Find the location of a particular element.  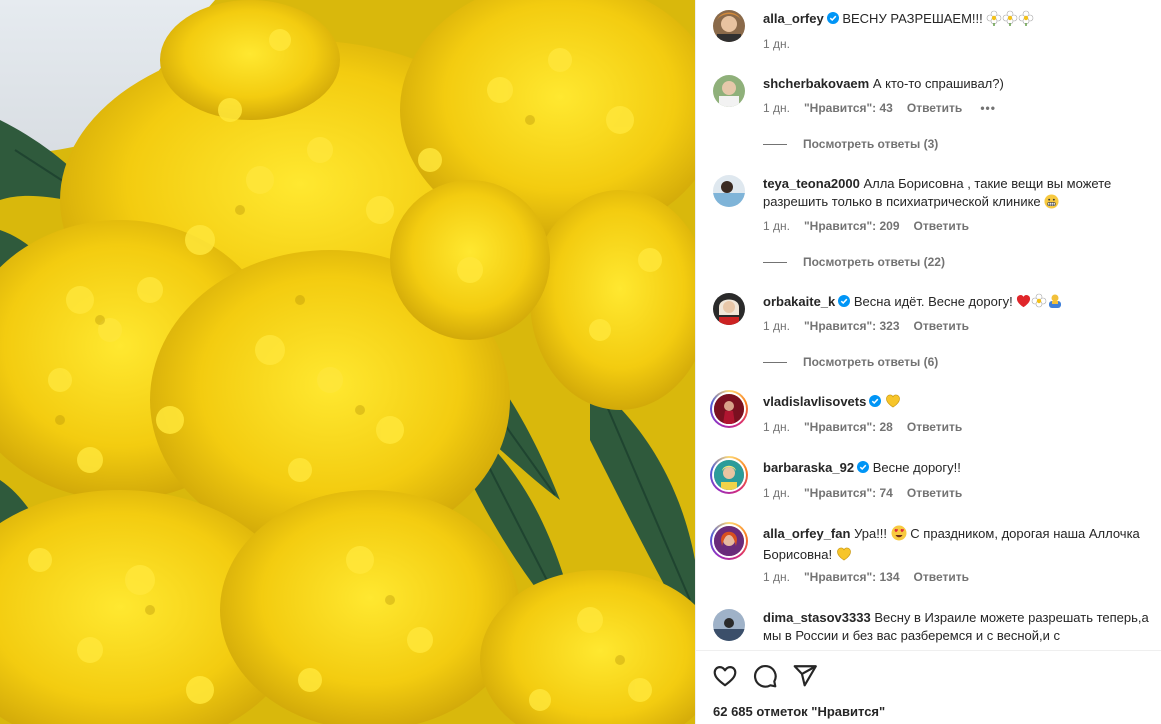

heart-eyes-emoji-icon is located at coordinates (899, 535).